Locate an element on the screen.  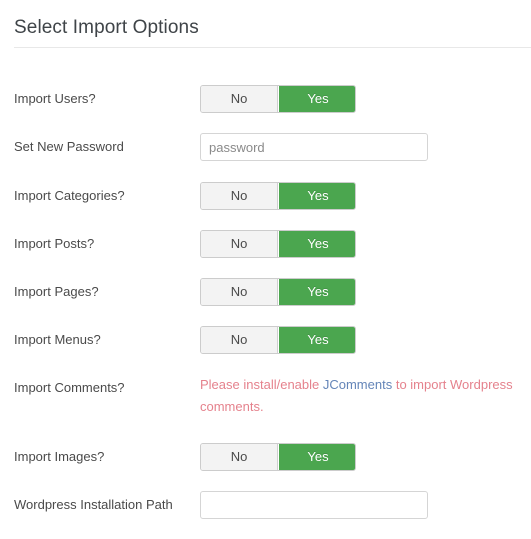
form-row-import-posts: Import Posts? No Yes is located at coordinates (265, 254).